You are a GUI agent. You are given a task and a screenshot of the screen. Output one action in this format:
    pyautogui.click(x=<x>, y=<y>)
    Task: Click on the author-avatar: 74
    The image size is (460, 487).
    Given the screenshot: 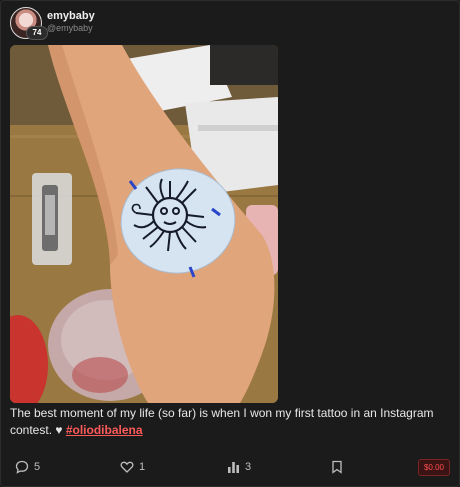 What is the action you would take?
    pyautogui.click(x=29, y=23)
    